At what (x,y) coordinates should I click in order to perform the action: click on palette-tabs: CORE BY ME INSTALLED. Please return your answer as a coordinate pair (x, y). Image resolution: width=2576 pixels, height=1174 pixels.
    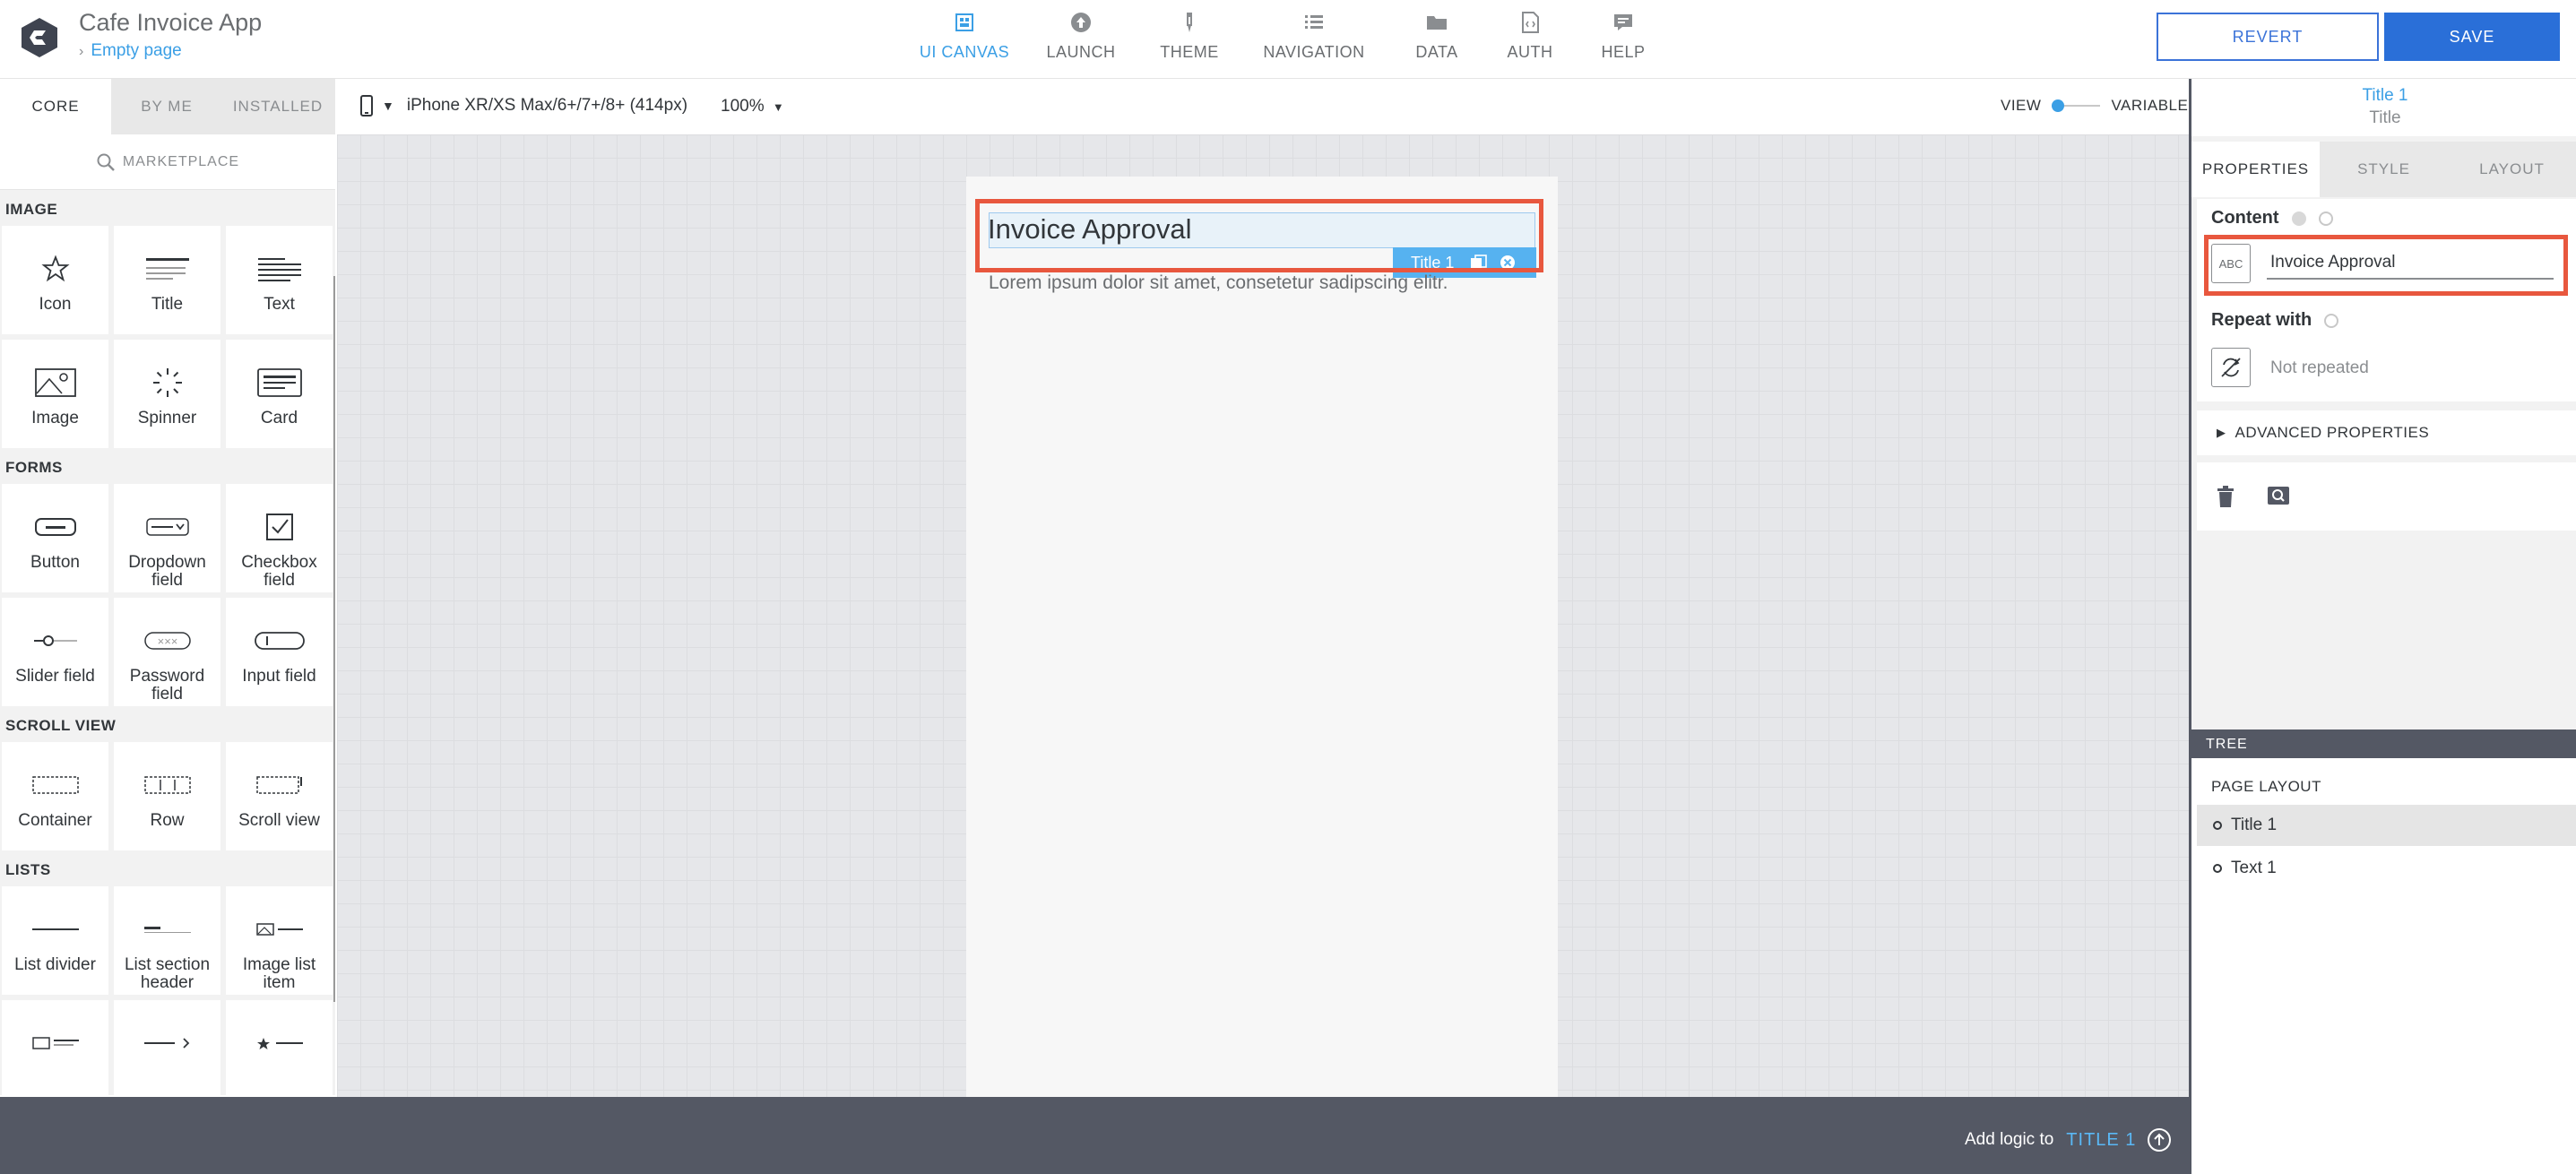
    Looking at the image, I should click on (167, 107).